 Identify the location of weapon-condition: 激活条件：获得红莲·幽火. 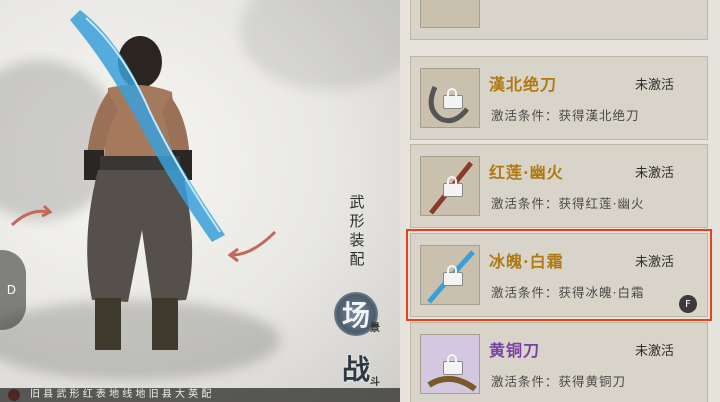
(568, 203).